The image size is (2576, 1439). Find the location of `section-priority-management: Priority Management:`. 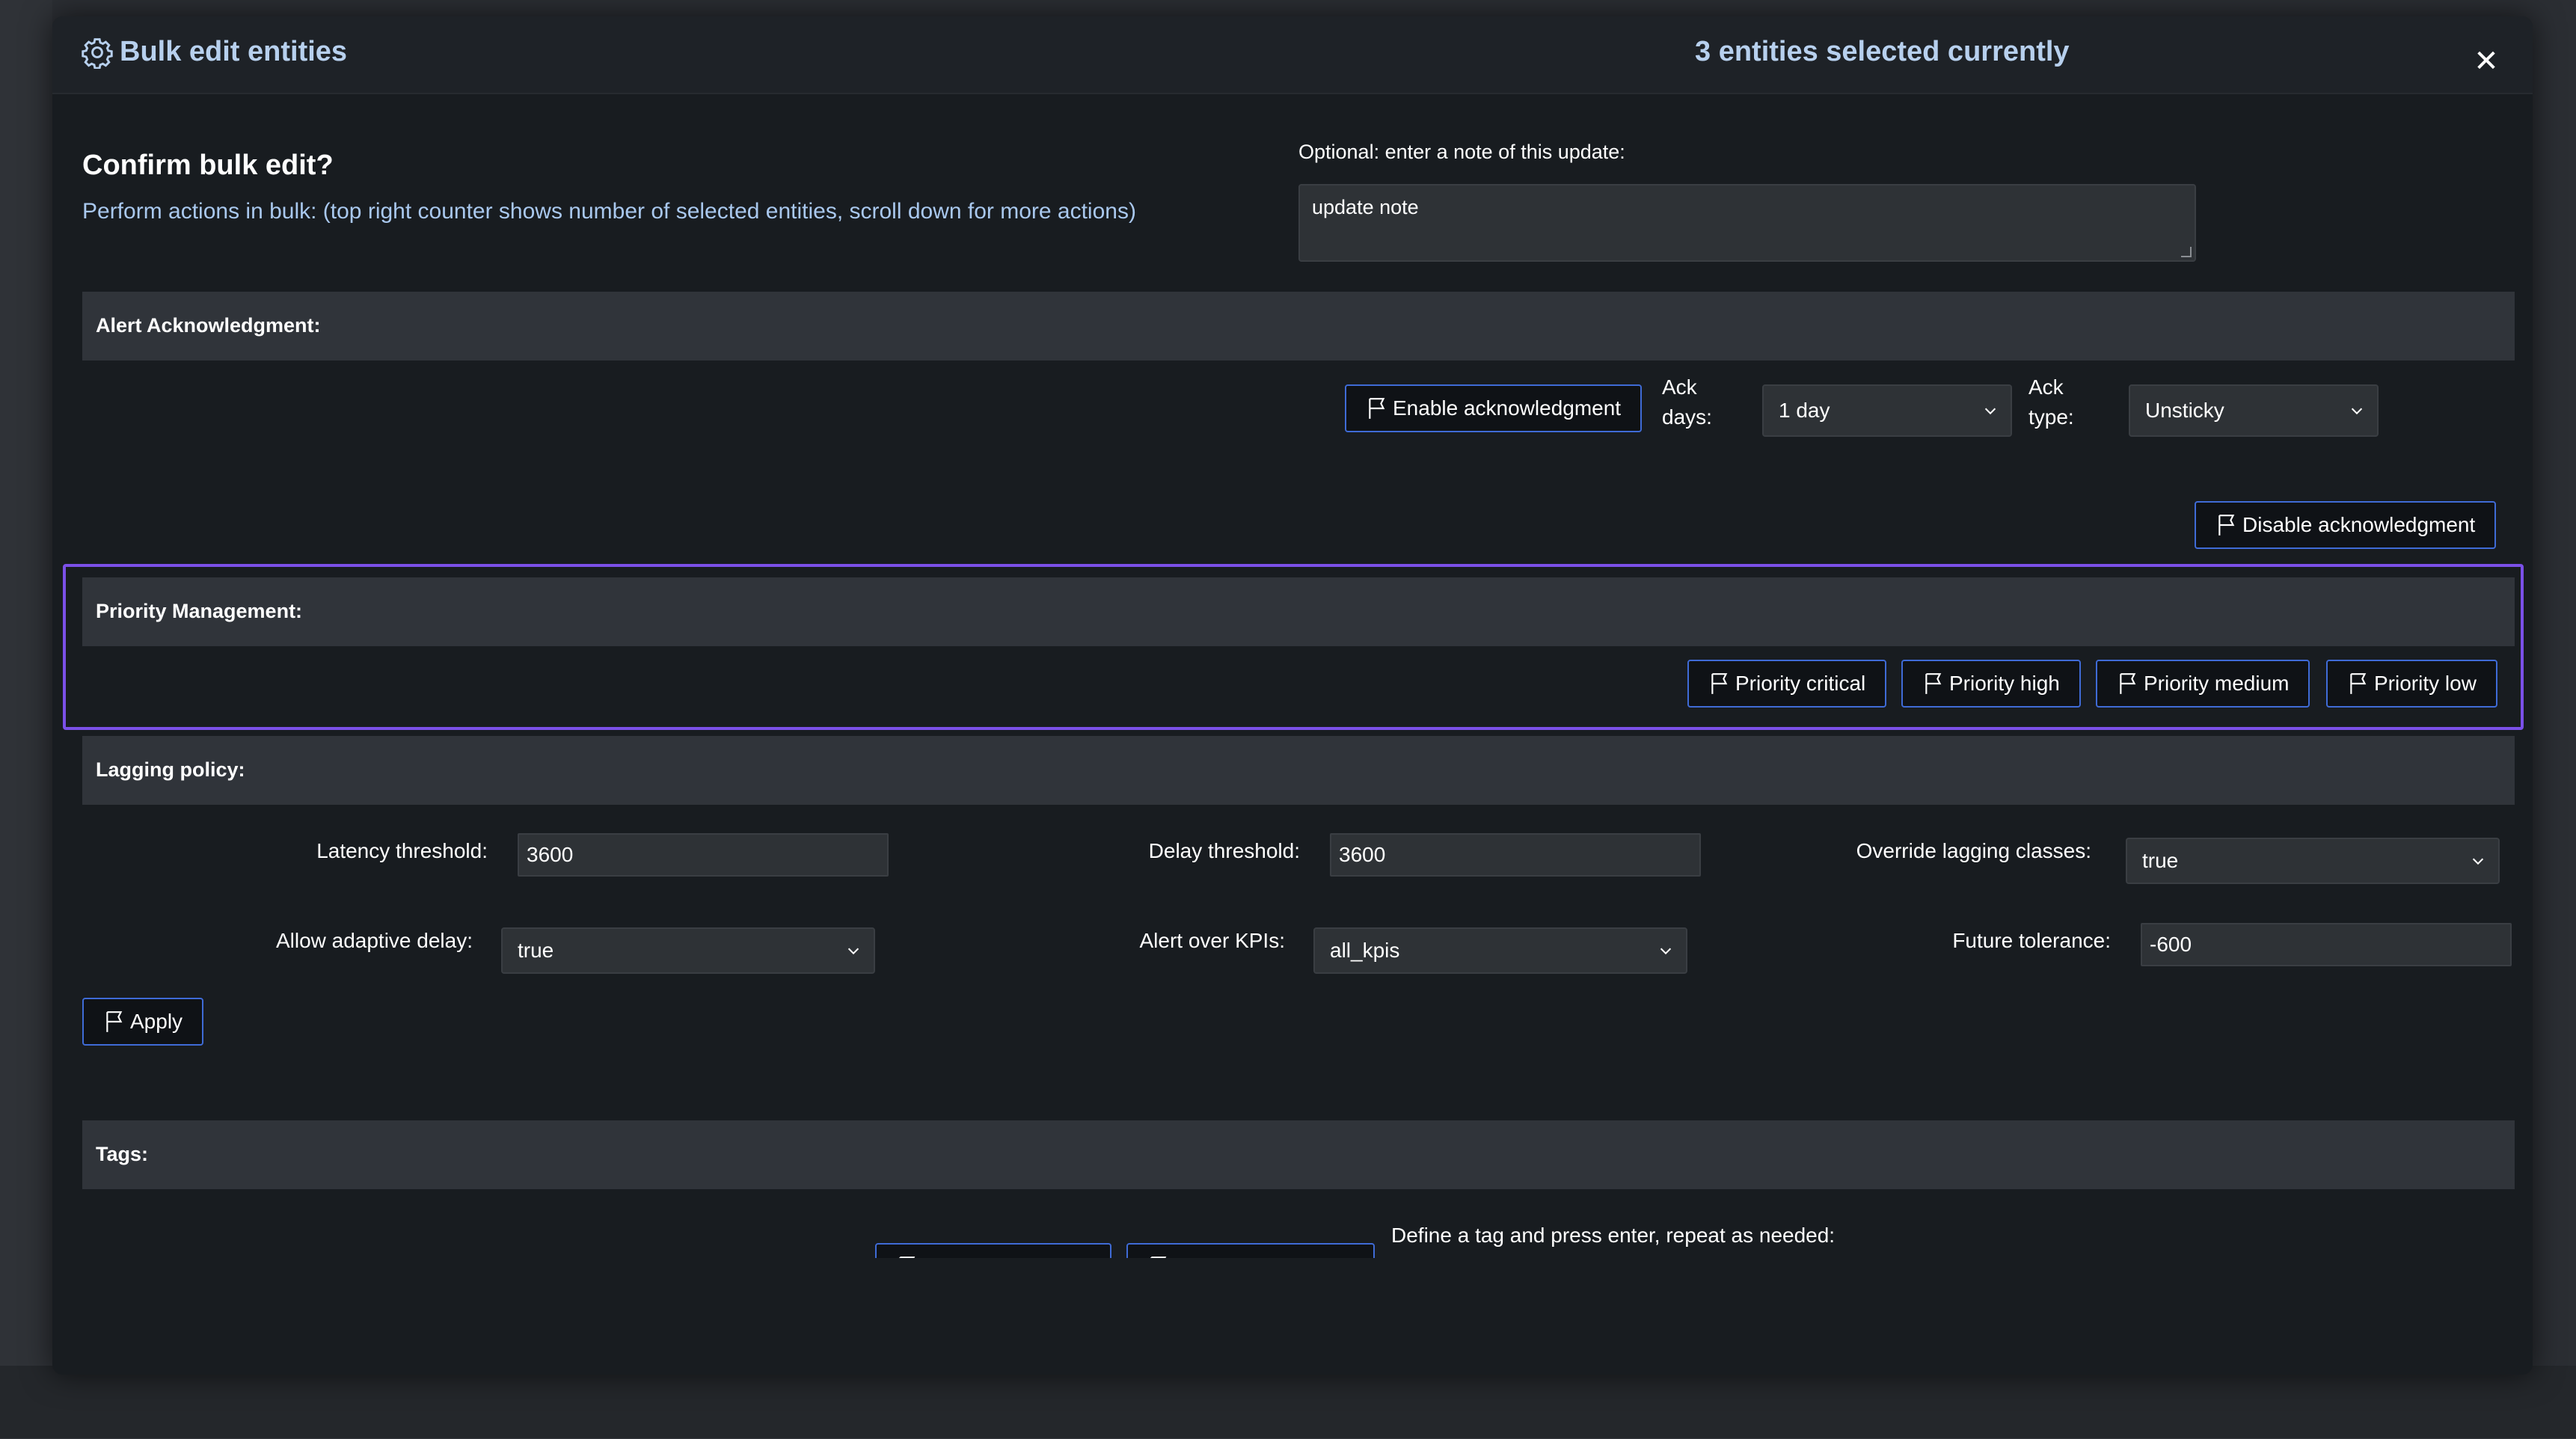

section-priority-management: Priority Management: is located at coordinates (1298, 612).